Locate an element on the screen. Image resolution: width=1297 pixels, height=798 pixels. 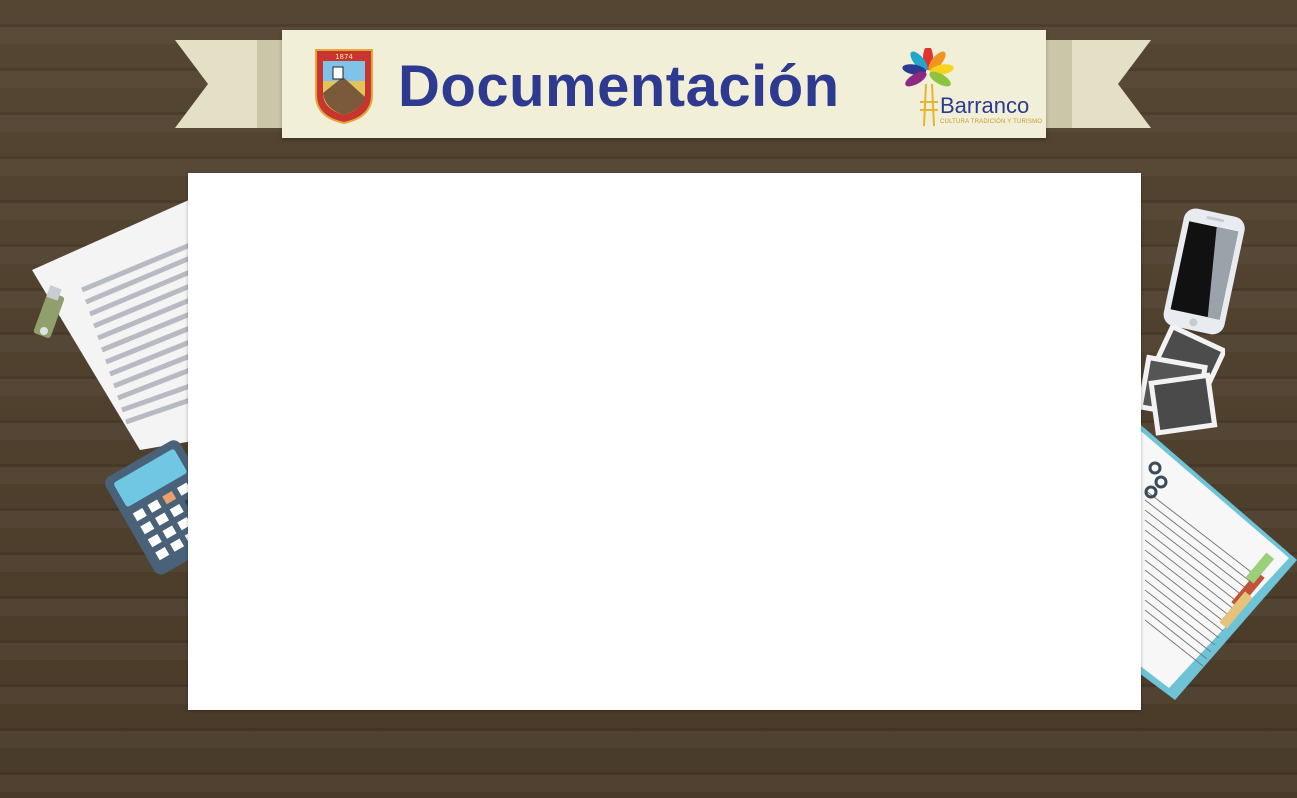
smartphone-icon is located at coordinates (1204, 271).